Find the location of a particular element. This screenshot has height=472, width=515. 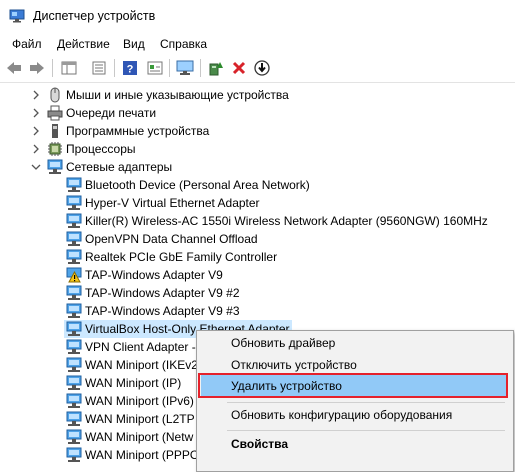

tree-category-label: Сетевые адаптеры is located at coordinates (119, 167).